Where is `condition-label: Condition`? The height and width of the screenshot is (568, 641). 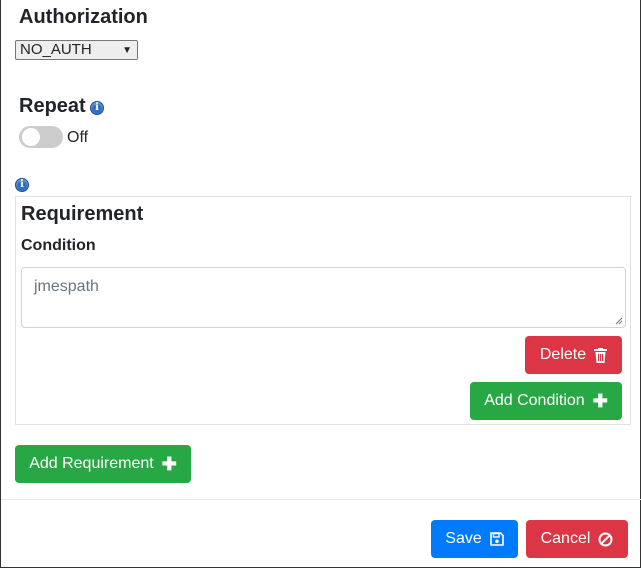
condition-label: Condition is located at coordinates (58, 245).